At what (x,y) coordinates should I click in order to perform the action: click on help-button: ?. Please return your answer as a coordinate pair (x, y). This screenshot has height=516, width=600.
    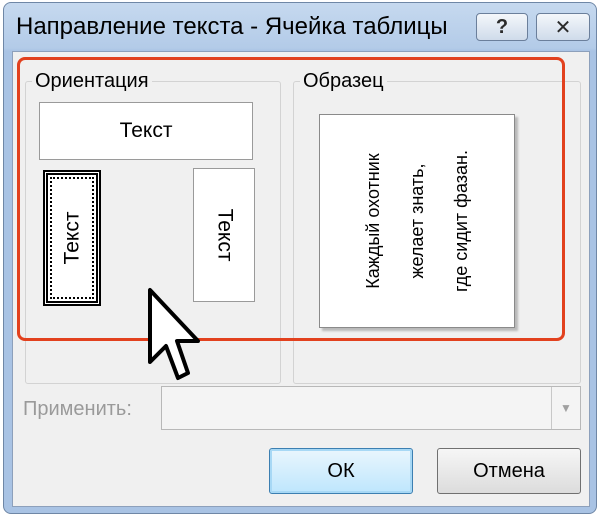
    Looking at the image, I should click on (502, 27).